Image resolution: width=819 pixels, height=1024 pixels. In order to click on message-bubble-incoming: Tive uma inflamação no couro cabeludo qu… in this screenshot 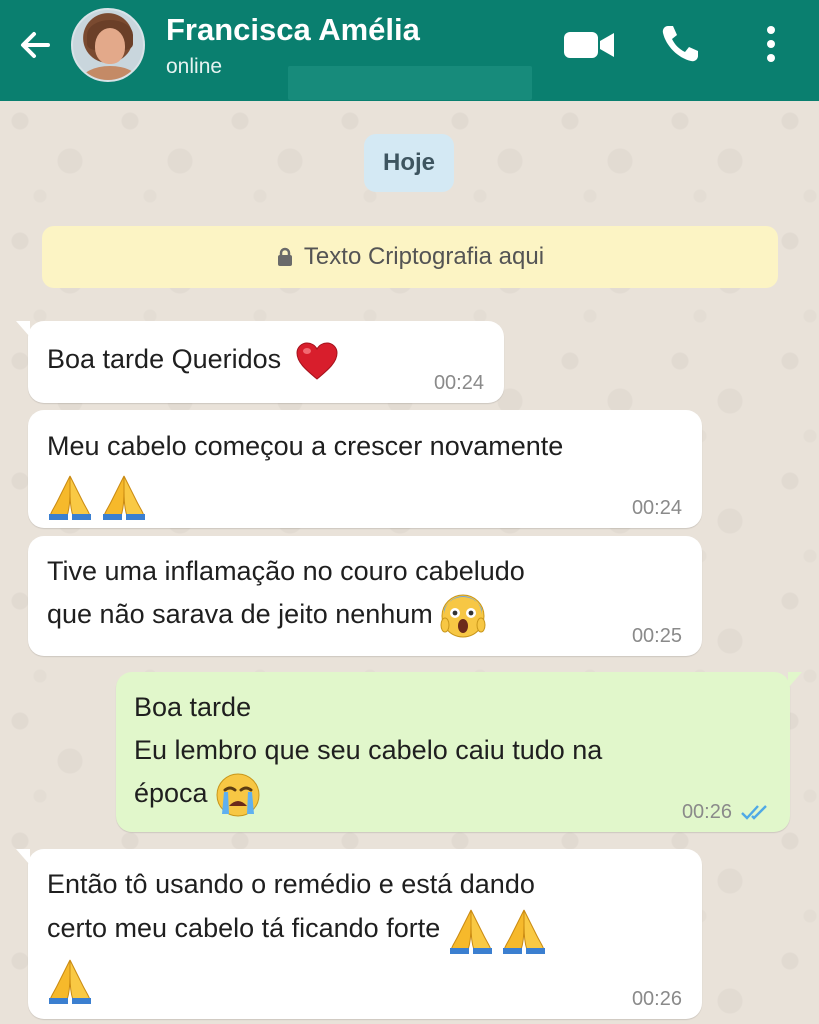, I will do `click(365, 596)`.